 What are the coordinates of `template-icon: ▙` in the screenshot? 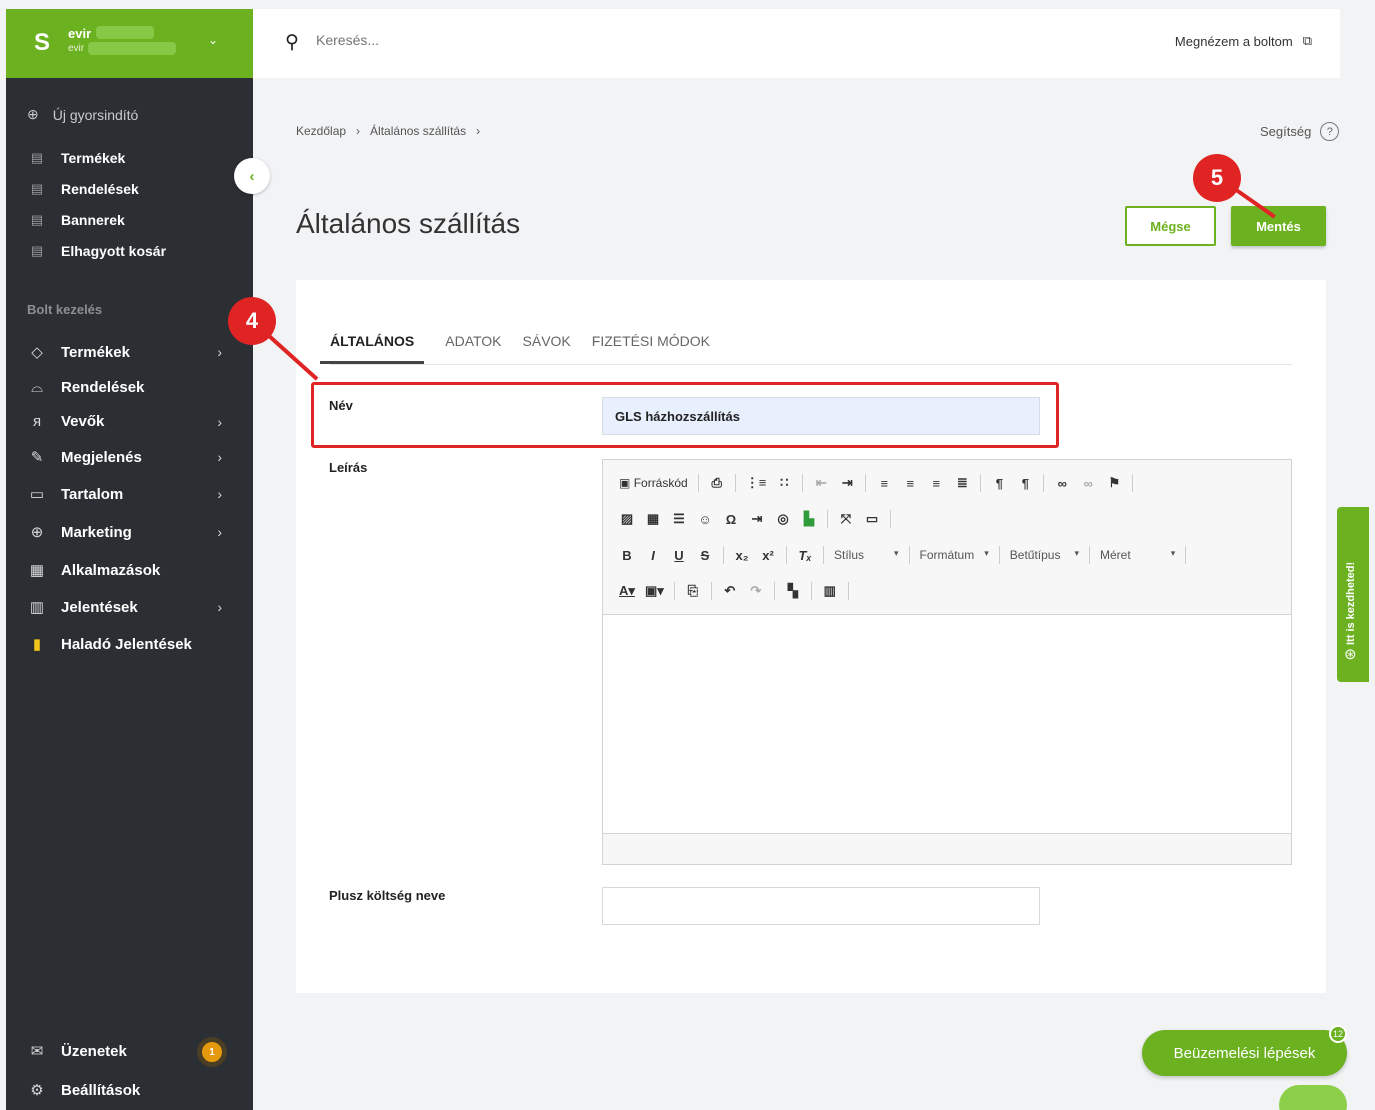 It's located at (809, 519).